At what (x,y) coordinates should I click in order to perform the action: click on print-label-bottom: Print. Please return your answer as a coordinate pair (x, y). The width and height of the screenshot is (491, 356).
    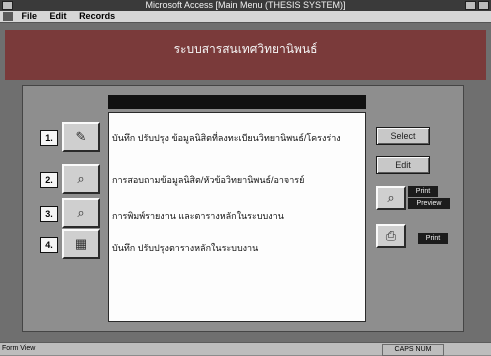
    Looking at the image, I should click on (433, 238).